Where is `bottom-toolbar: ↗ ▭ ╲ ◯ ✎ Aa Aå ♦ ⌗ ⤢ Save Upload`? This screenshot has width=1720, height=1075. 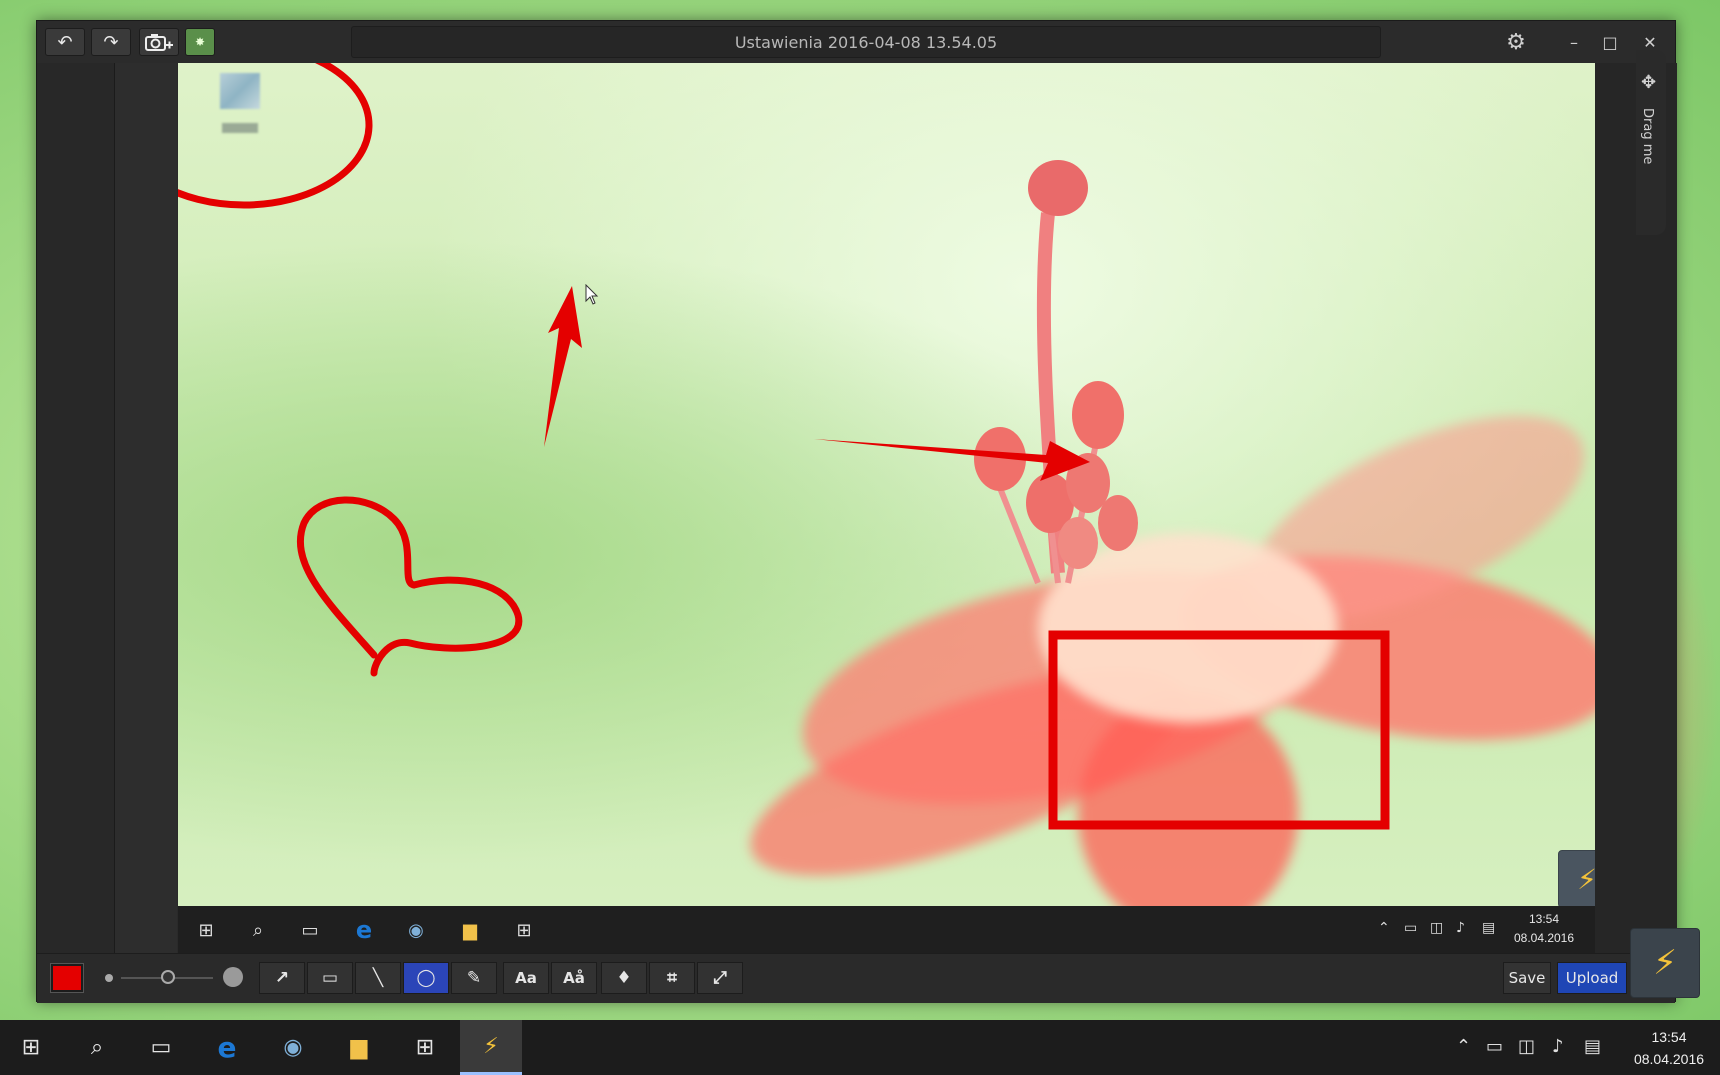
bottom-toolbar: ↗ ▭ ╲ ◯ ✎ Aa Aå ♦ ⌗ ⤢ Save Upload is located at coordinates (856, 978).